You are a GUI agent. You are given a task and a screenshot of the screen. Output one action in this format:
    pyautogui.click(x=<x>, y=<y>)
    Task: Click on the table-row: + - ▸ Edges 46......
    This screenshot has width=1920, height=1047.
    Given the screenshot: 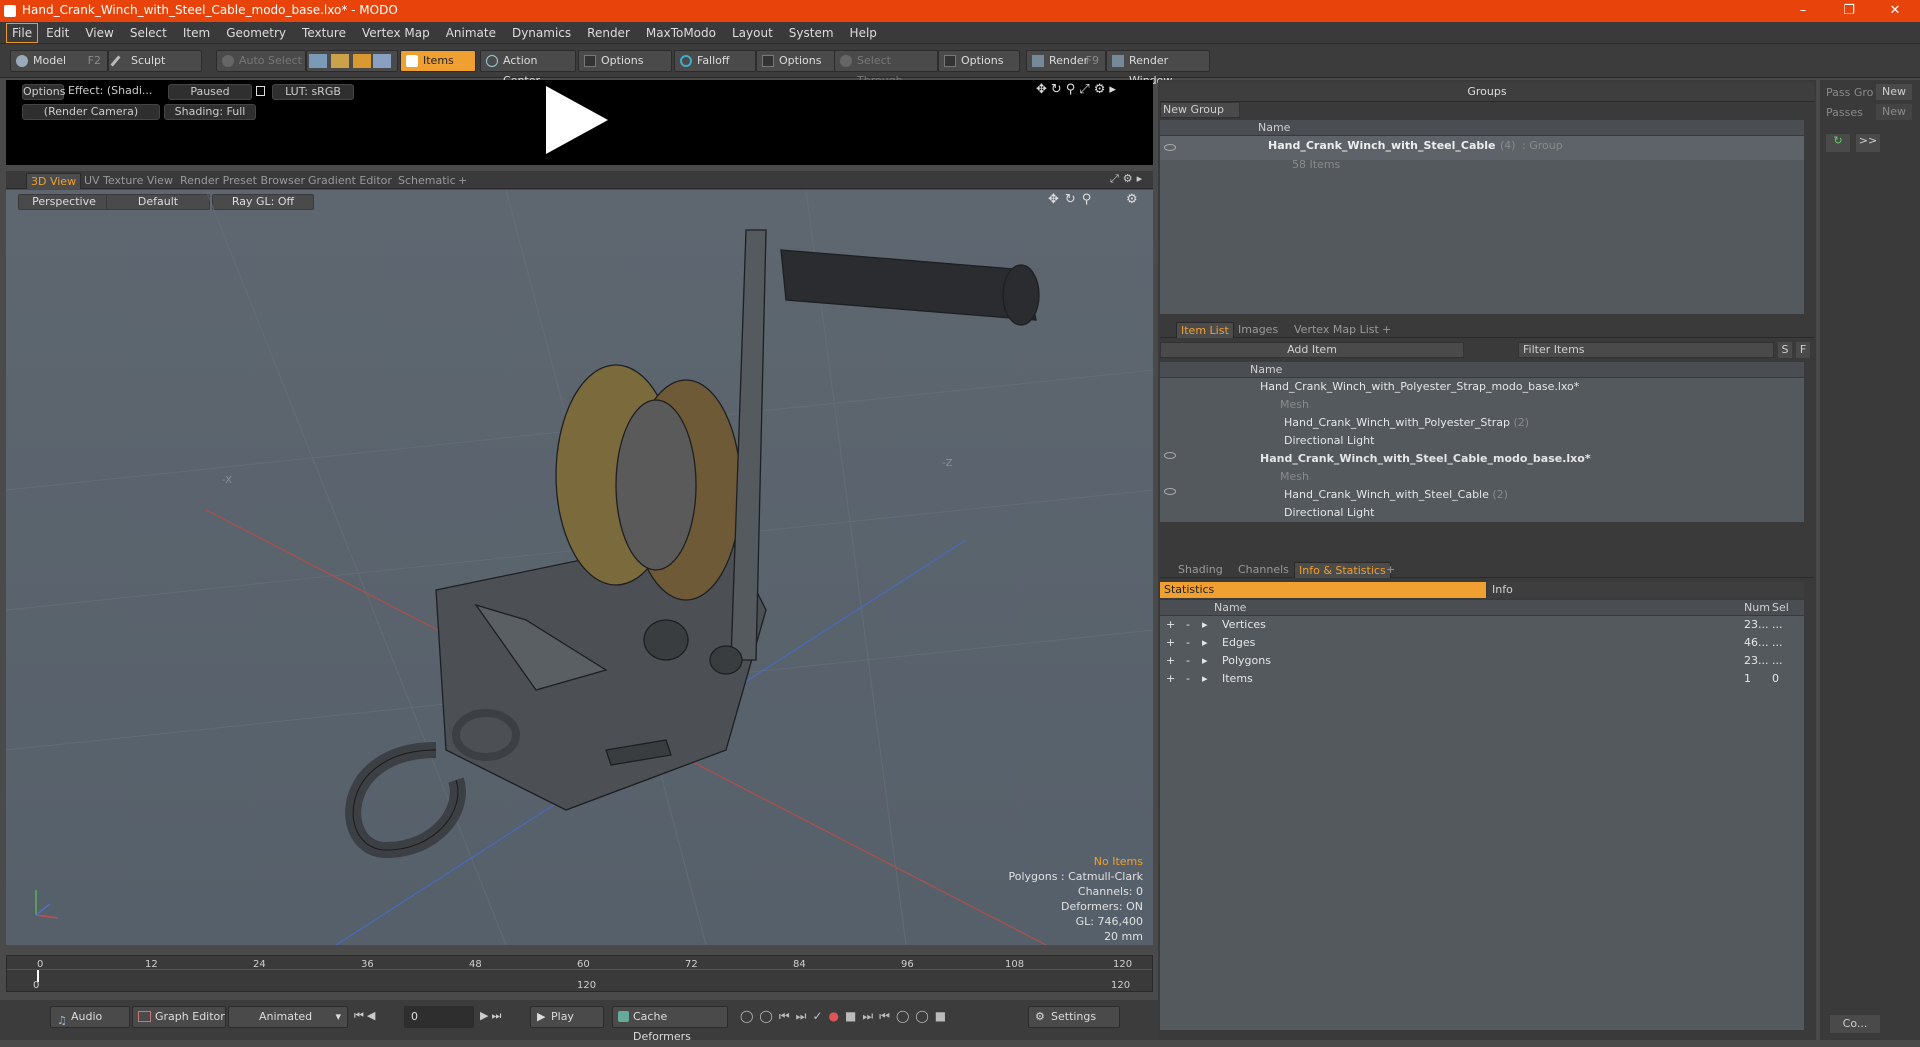 What is the action you would take?
    pyautogui.click(x=1482, y=643)
    